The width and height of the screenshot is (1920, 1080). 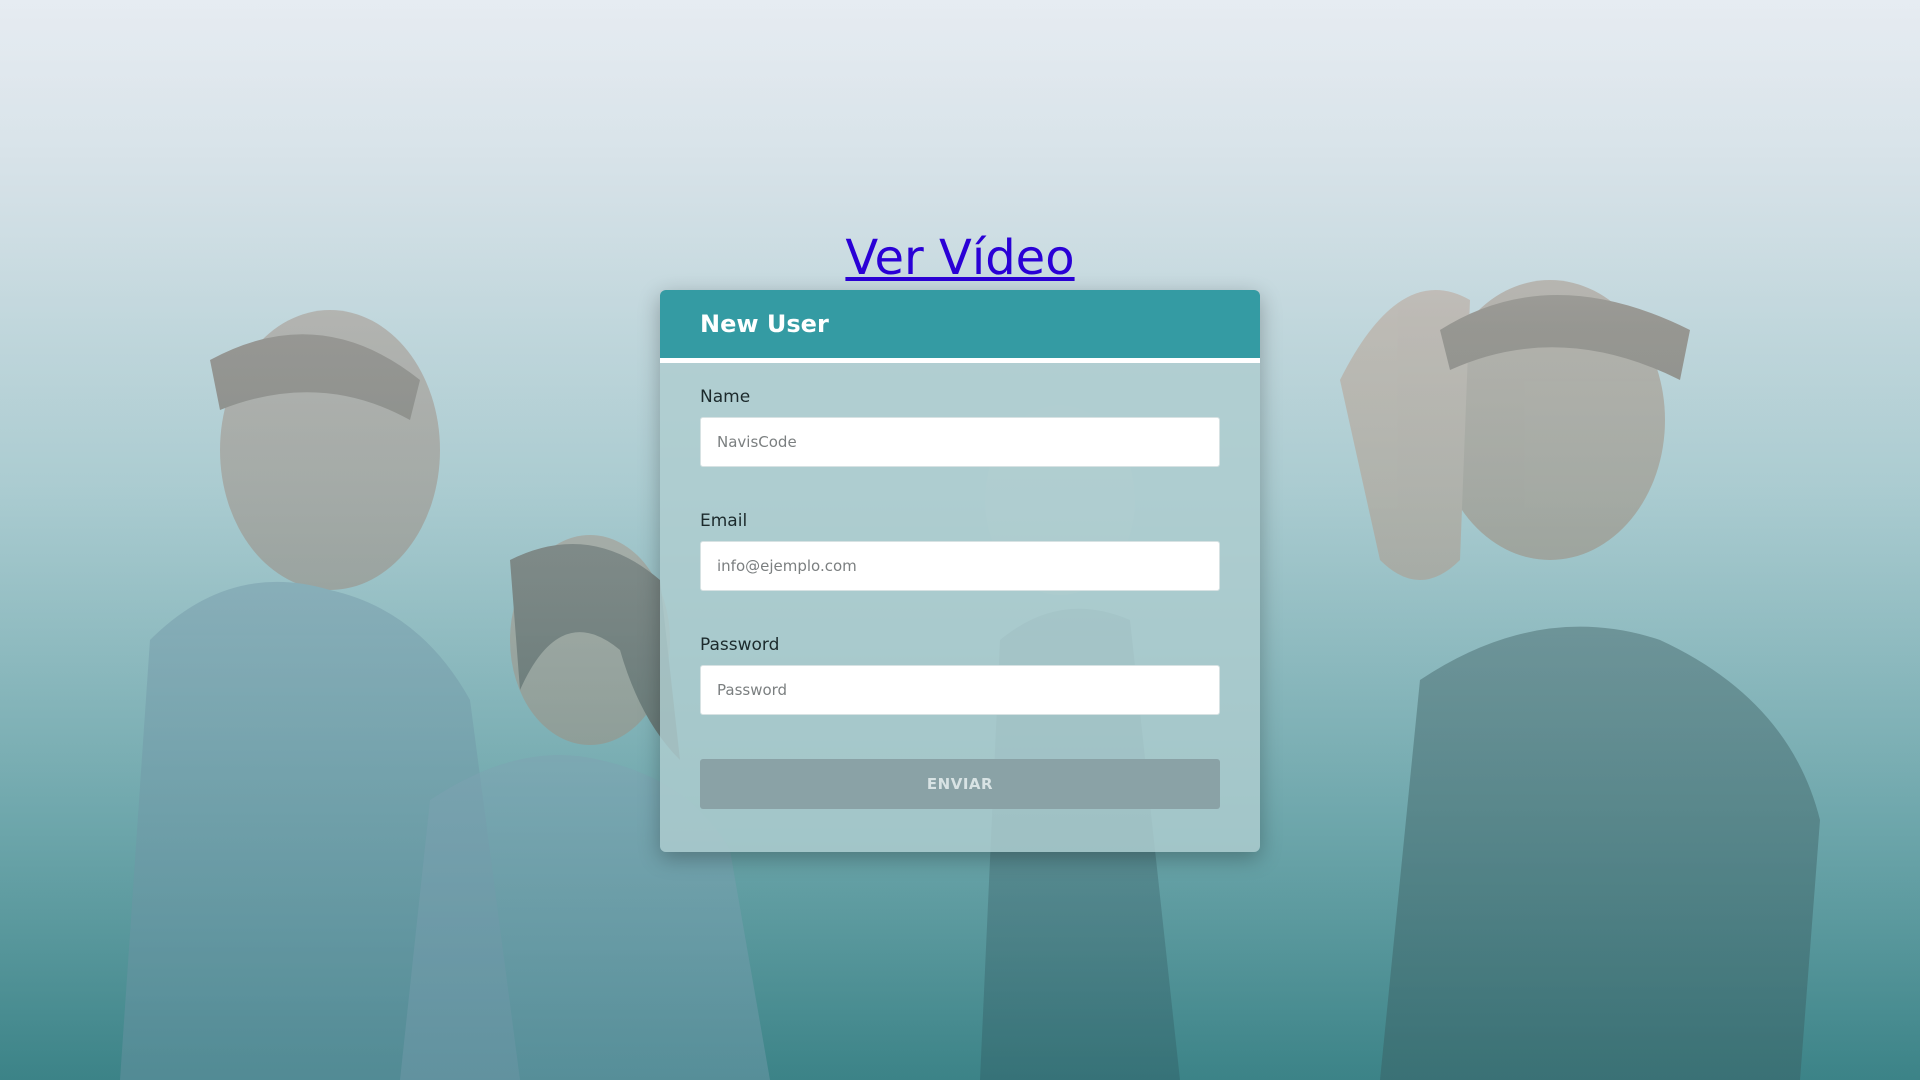 I want to click on name-label: Name, so click(x=725, y=397).